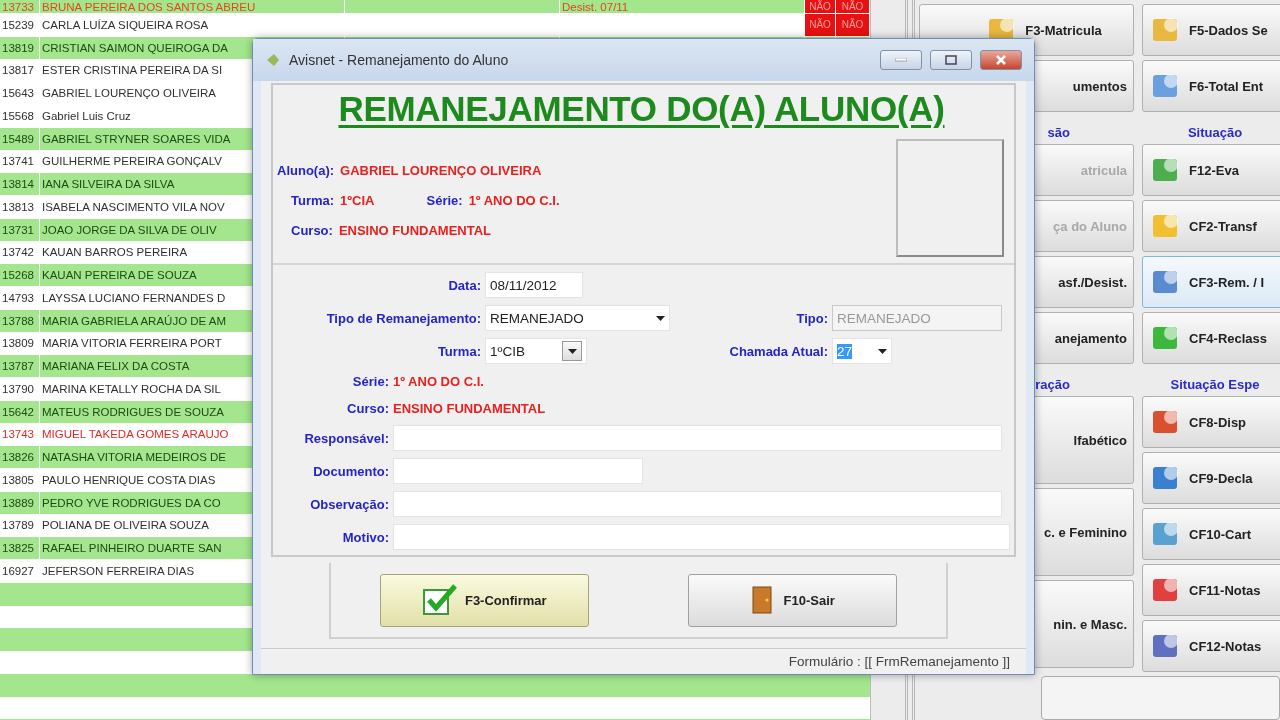 The height and width of the screenshot is (720, 1280). I want to click on close-icon, so click(1001, 60).